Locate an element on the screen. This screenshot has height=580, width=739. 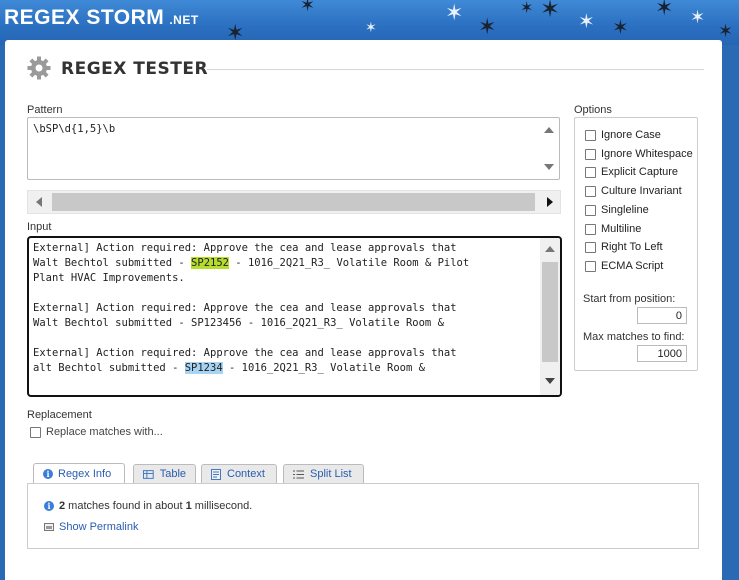
tab-split-list: Split List is located at coordinates (323, 473).